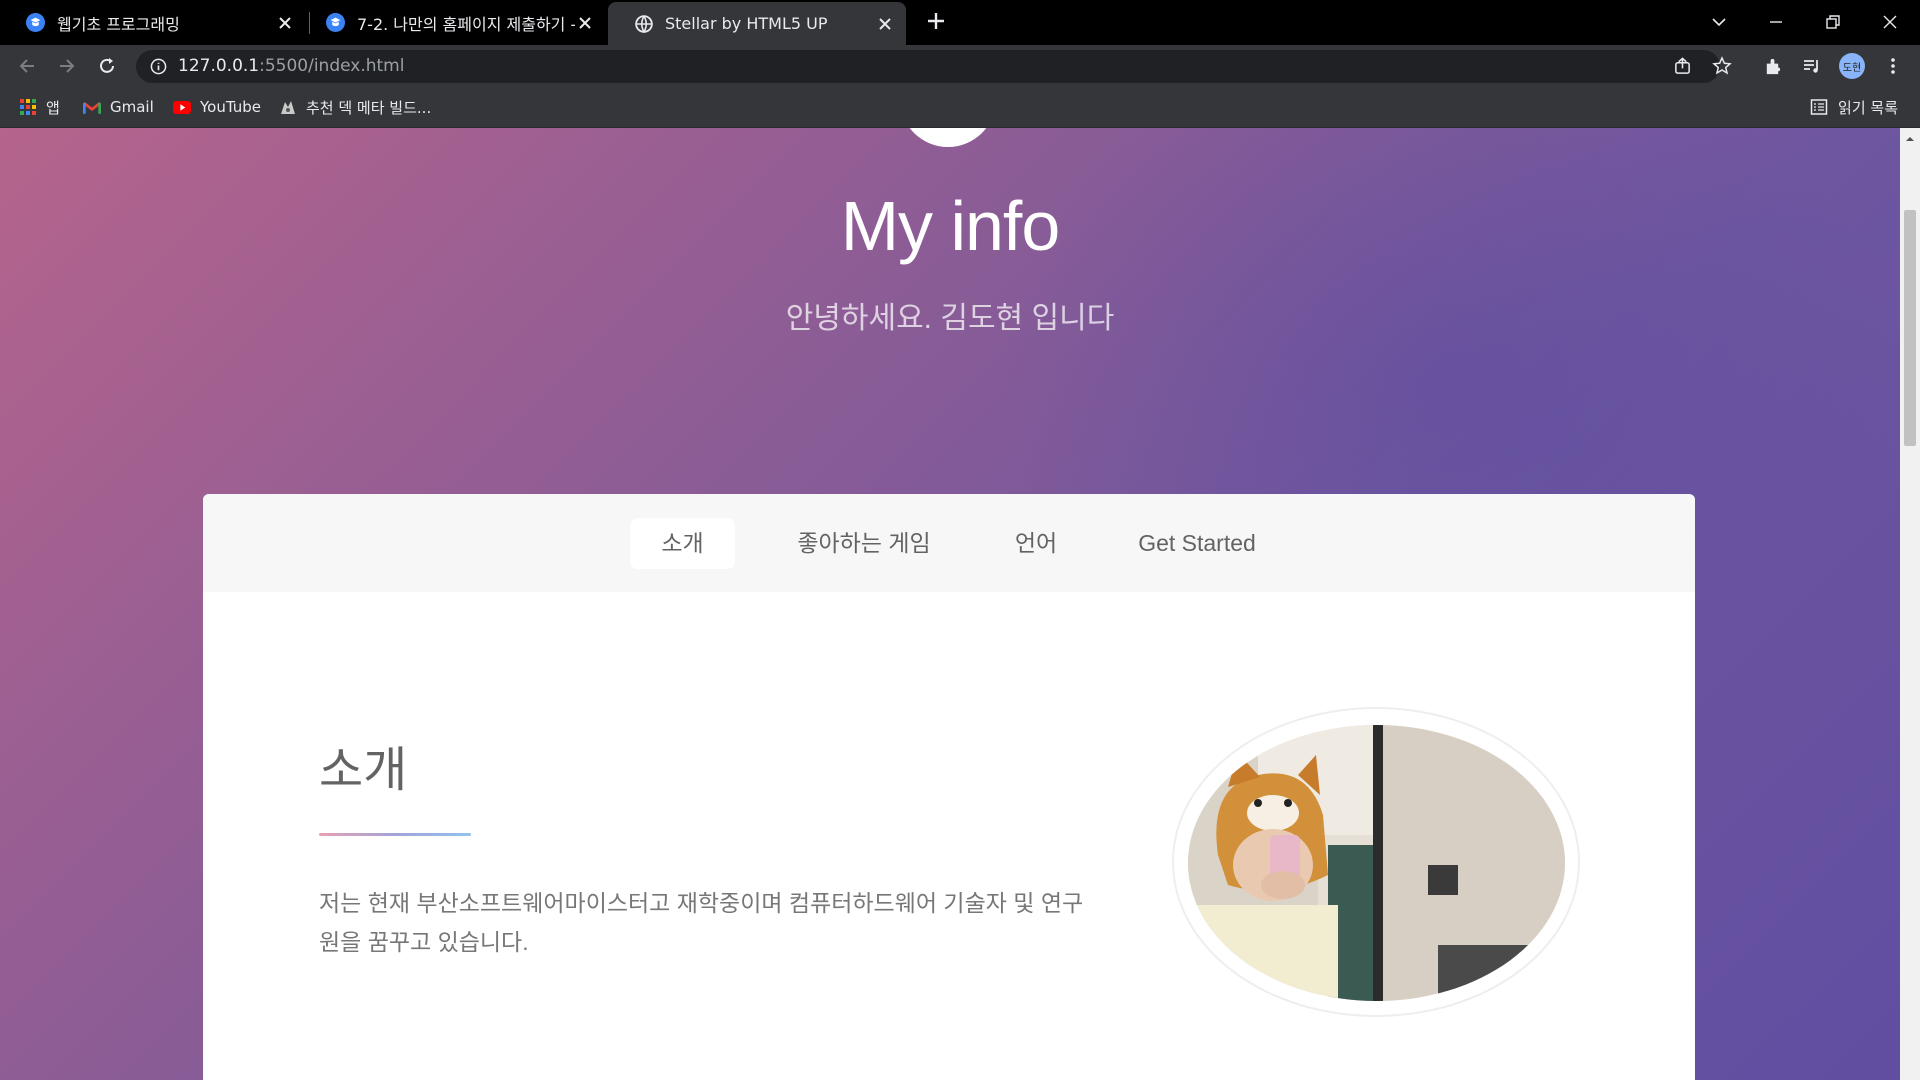 The height and width of the screenshot is (1080, 1920). Describe the element at coordinates (1376, 863) in the screenshot. I see `profile-photo` at that location.